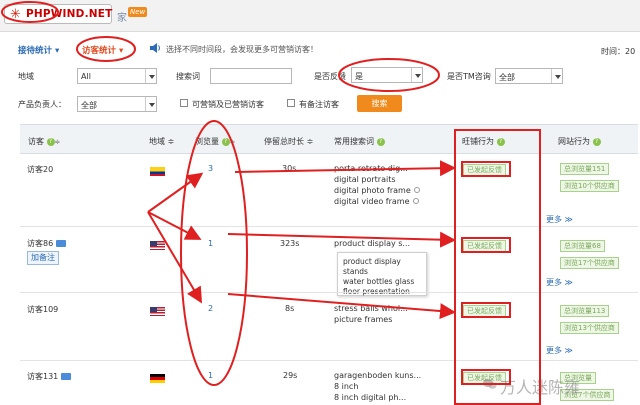 This screenshot has width=640, height=405. Describe the element at coordinates (210, 168) in the screenshot. I see `views-count: 3` at that location.